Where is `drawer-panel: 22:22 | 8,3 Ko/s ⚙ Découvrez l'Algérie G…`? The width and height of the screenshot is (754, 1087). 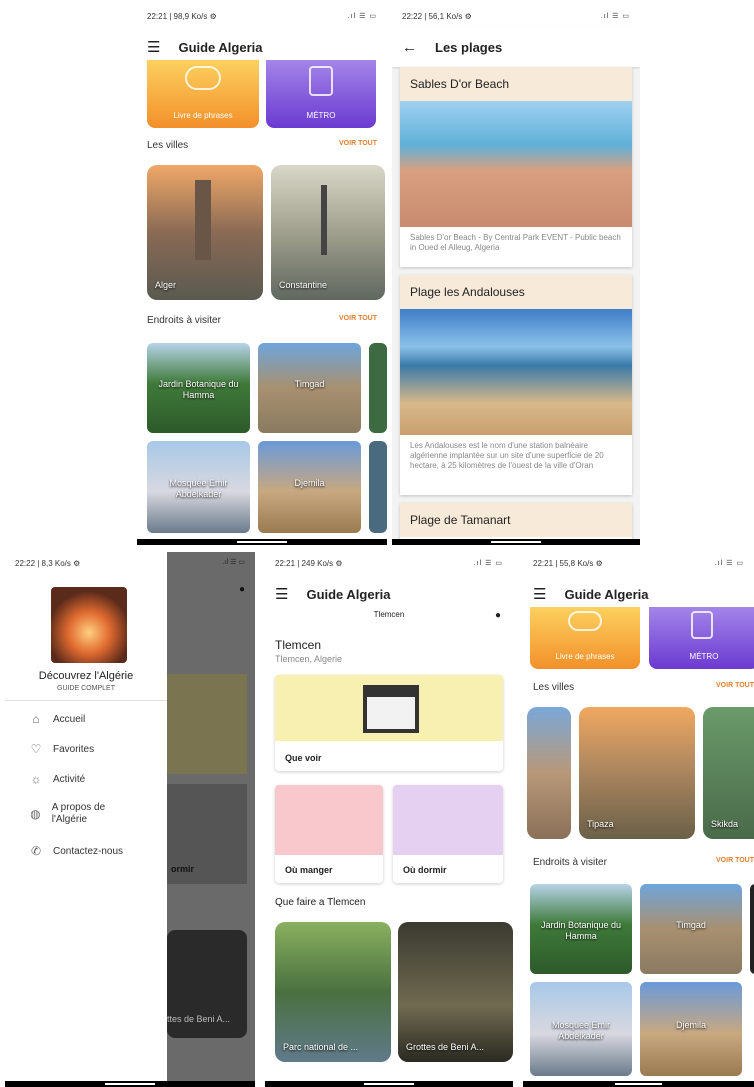 drawer-panel: 22:22 | 8,3 Ko/s ⚙ Découvrez l'Algérie G… is located at coordinates (86, 819).